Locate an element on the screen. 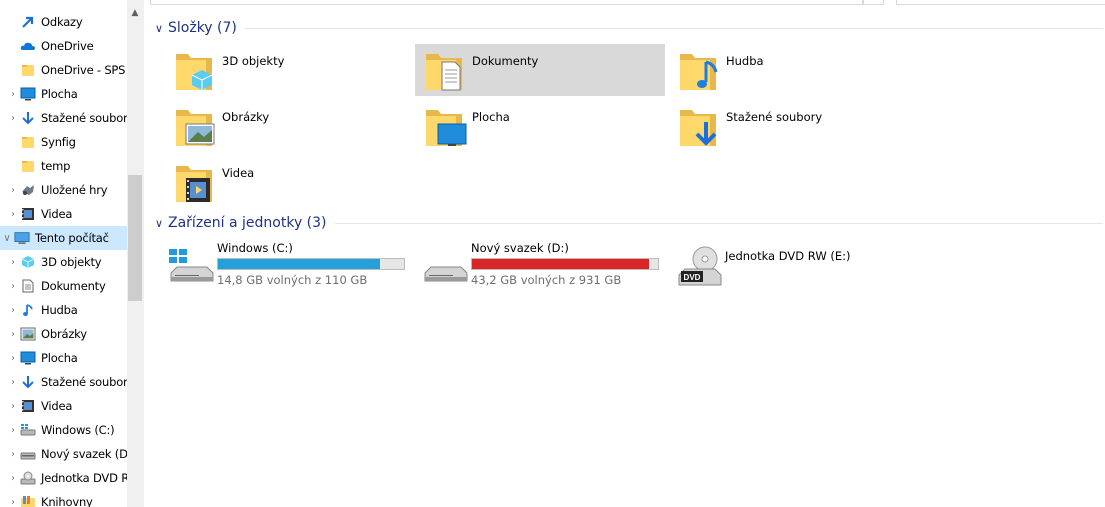  section-divider is located at coordinates (718, 223).